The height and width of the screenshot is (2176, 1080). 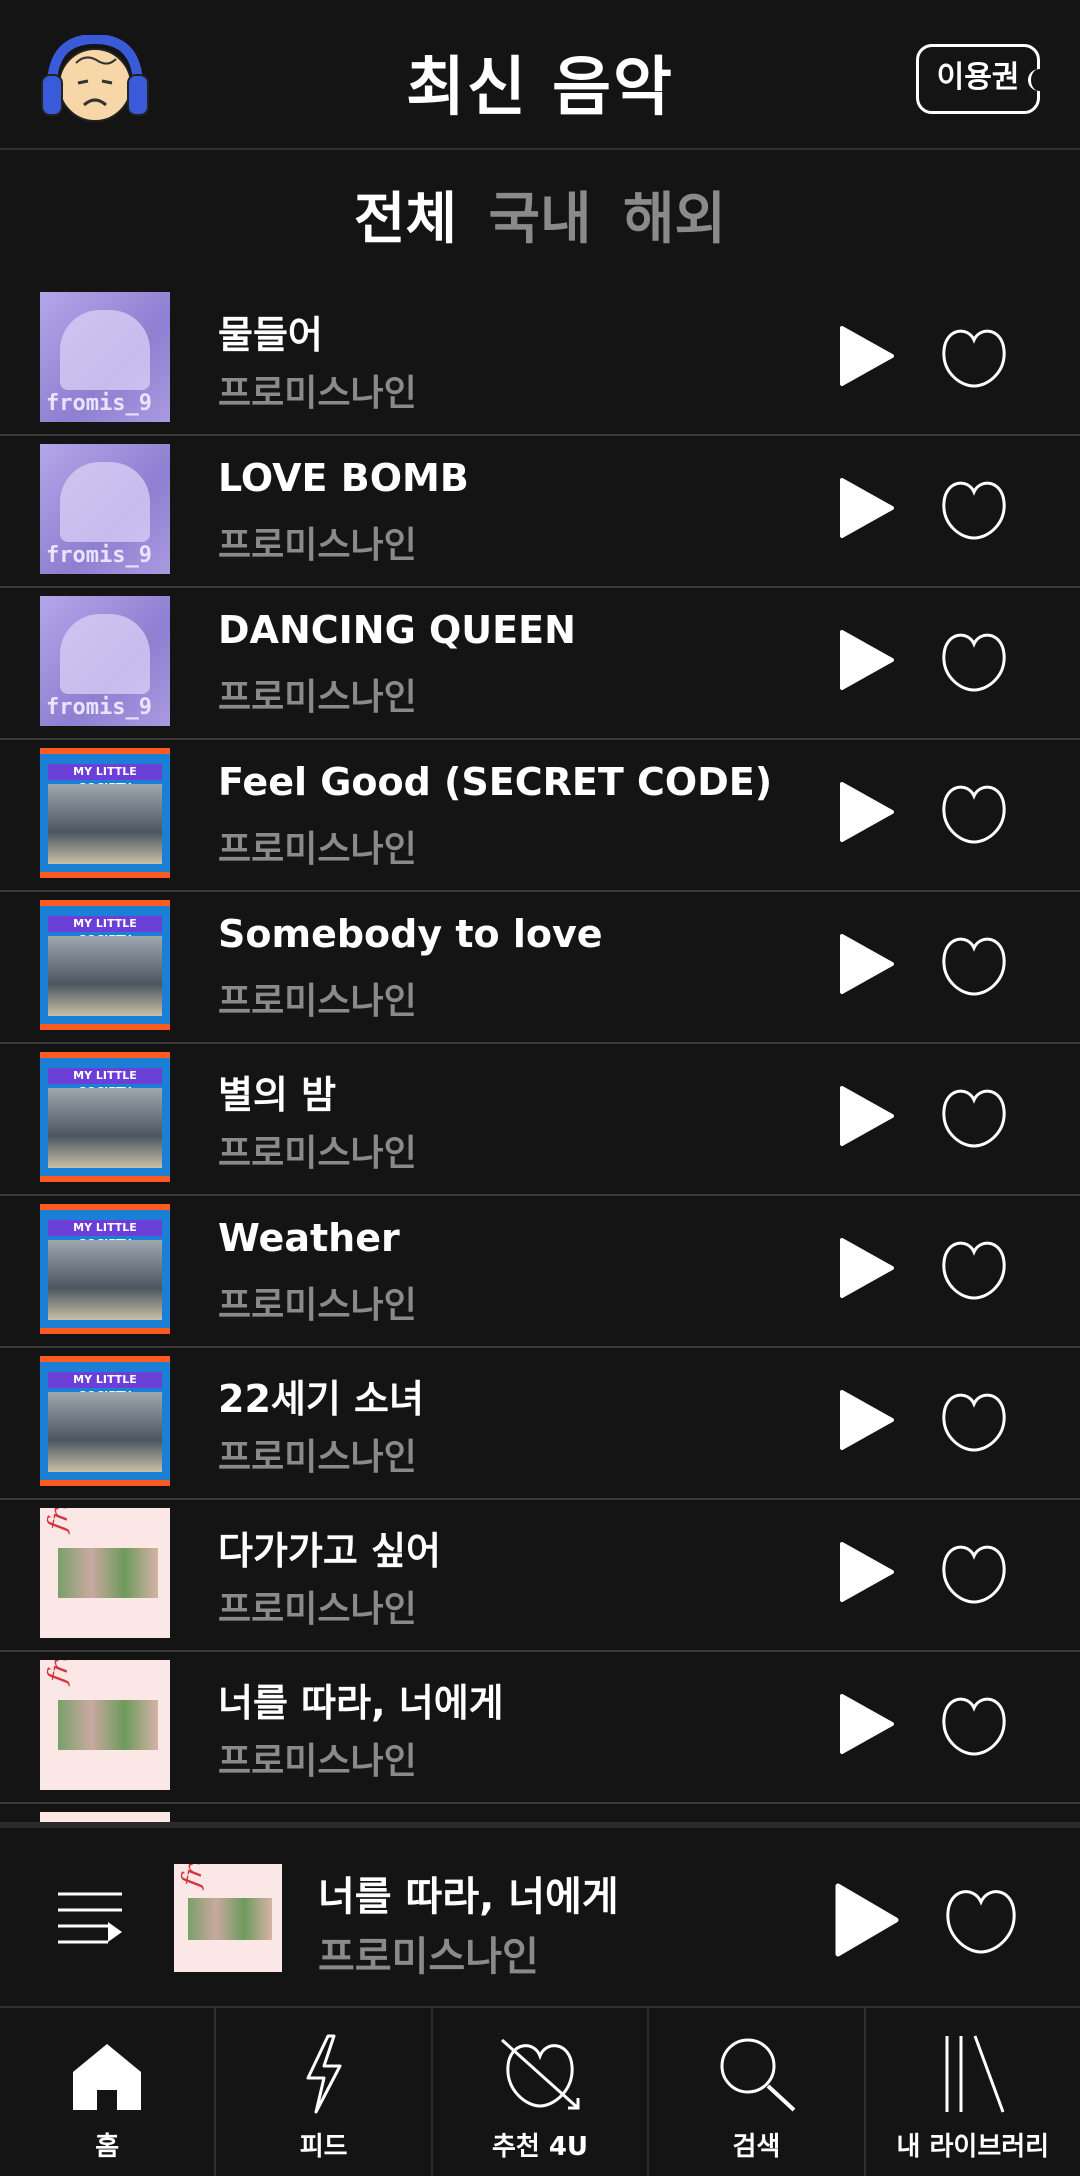 I want to click on category-tabs: 전체 국내 해외, so click(x=540, y=214).